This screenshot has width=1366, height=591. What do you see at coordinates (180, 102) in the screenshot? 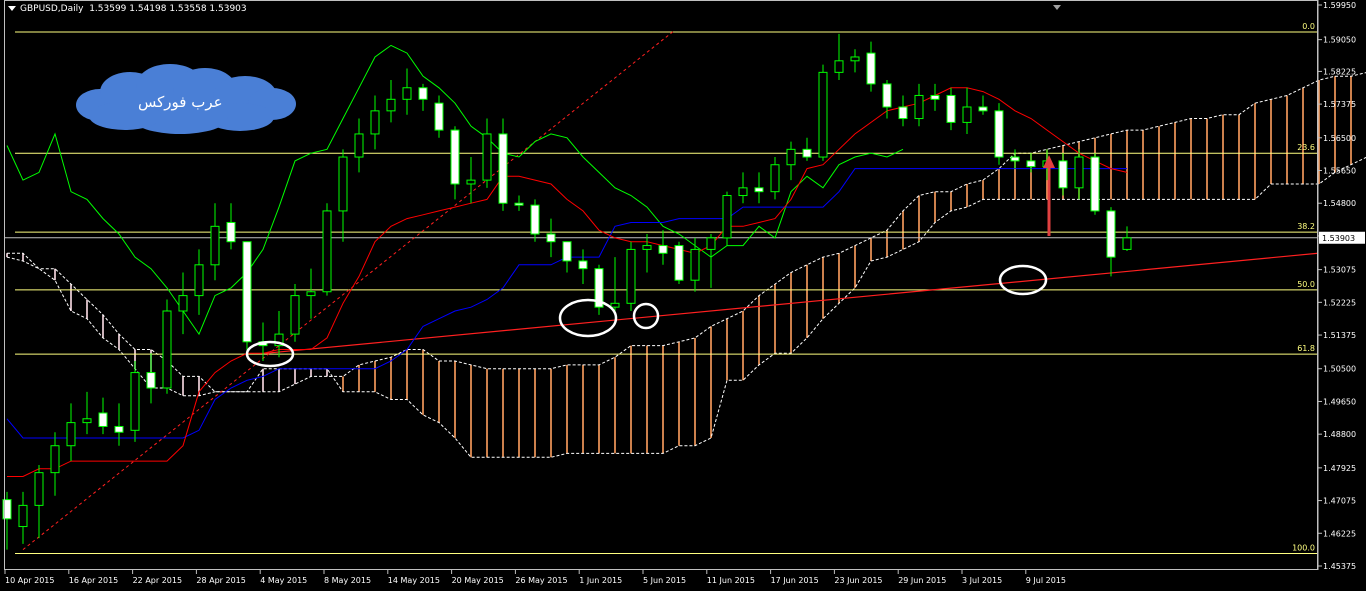
I see `logo-text: عرب فوركس` at bounding box center [180, 102].